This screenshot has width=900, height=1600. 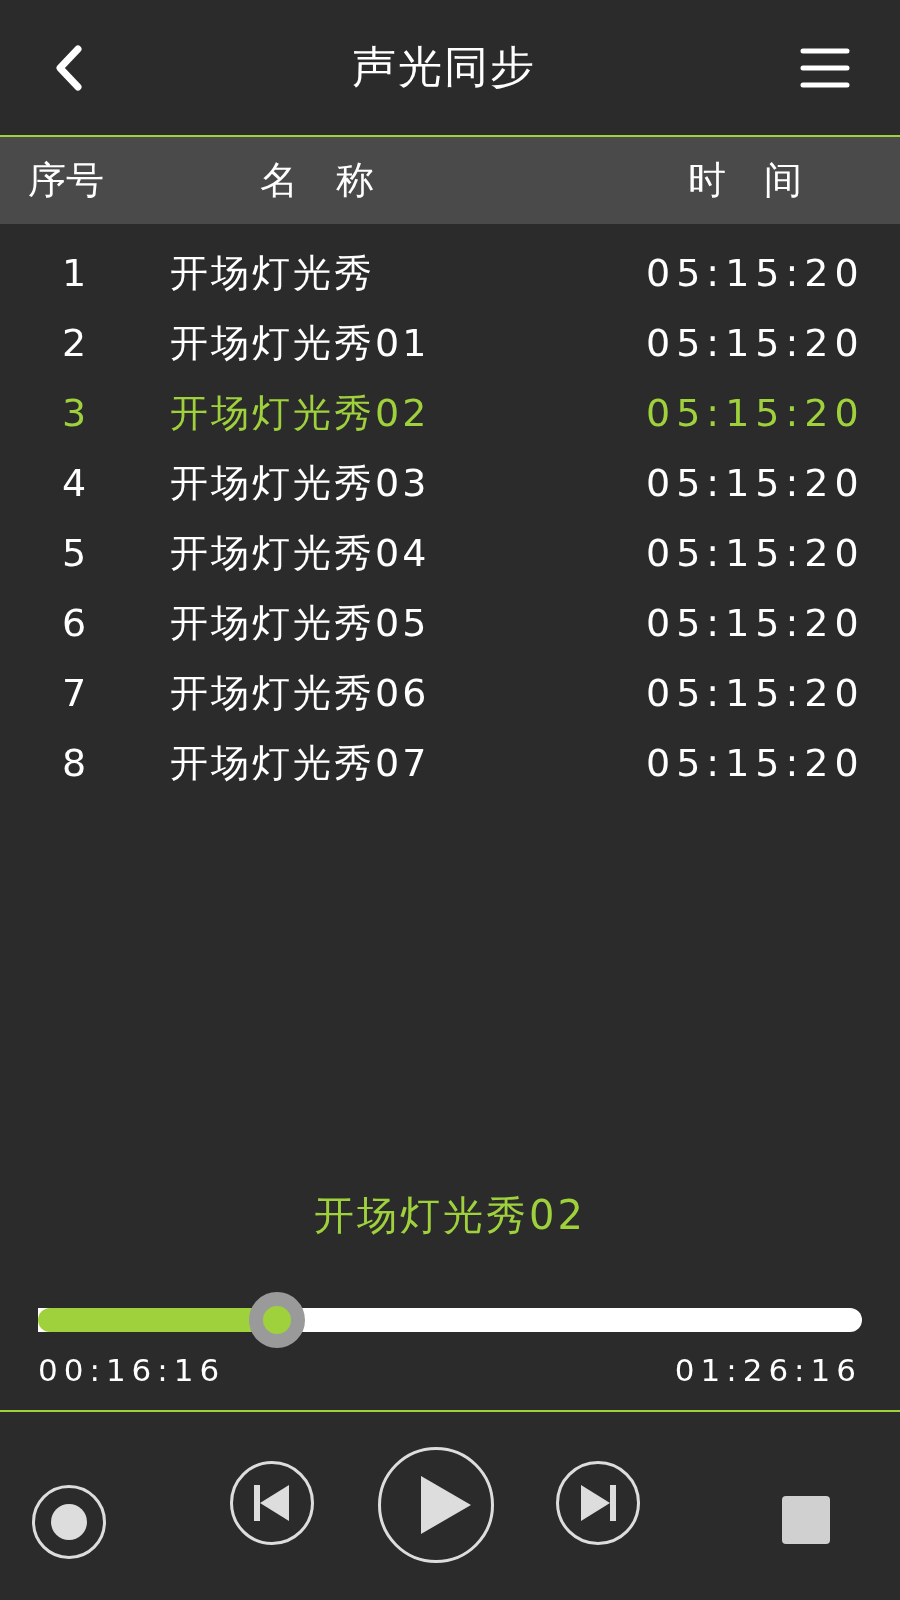 I want to click on record-button, so click(x=69, y=1522).